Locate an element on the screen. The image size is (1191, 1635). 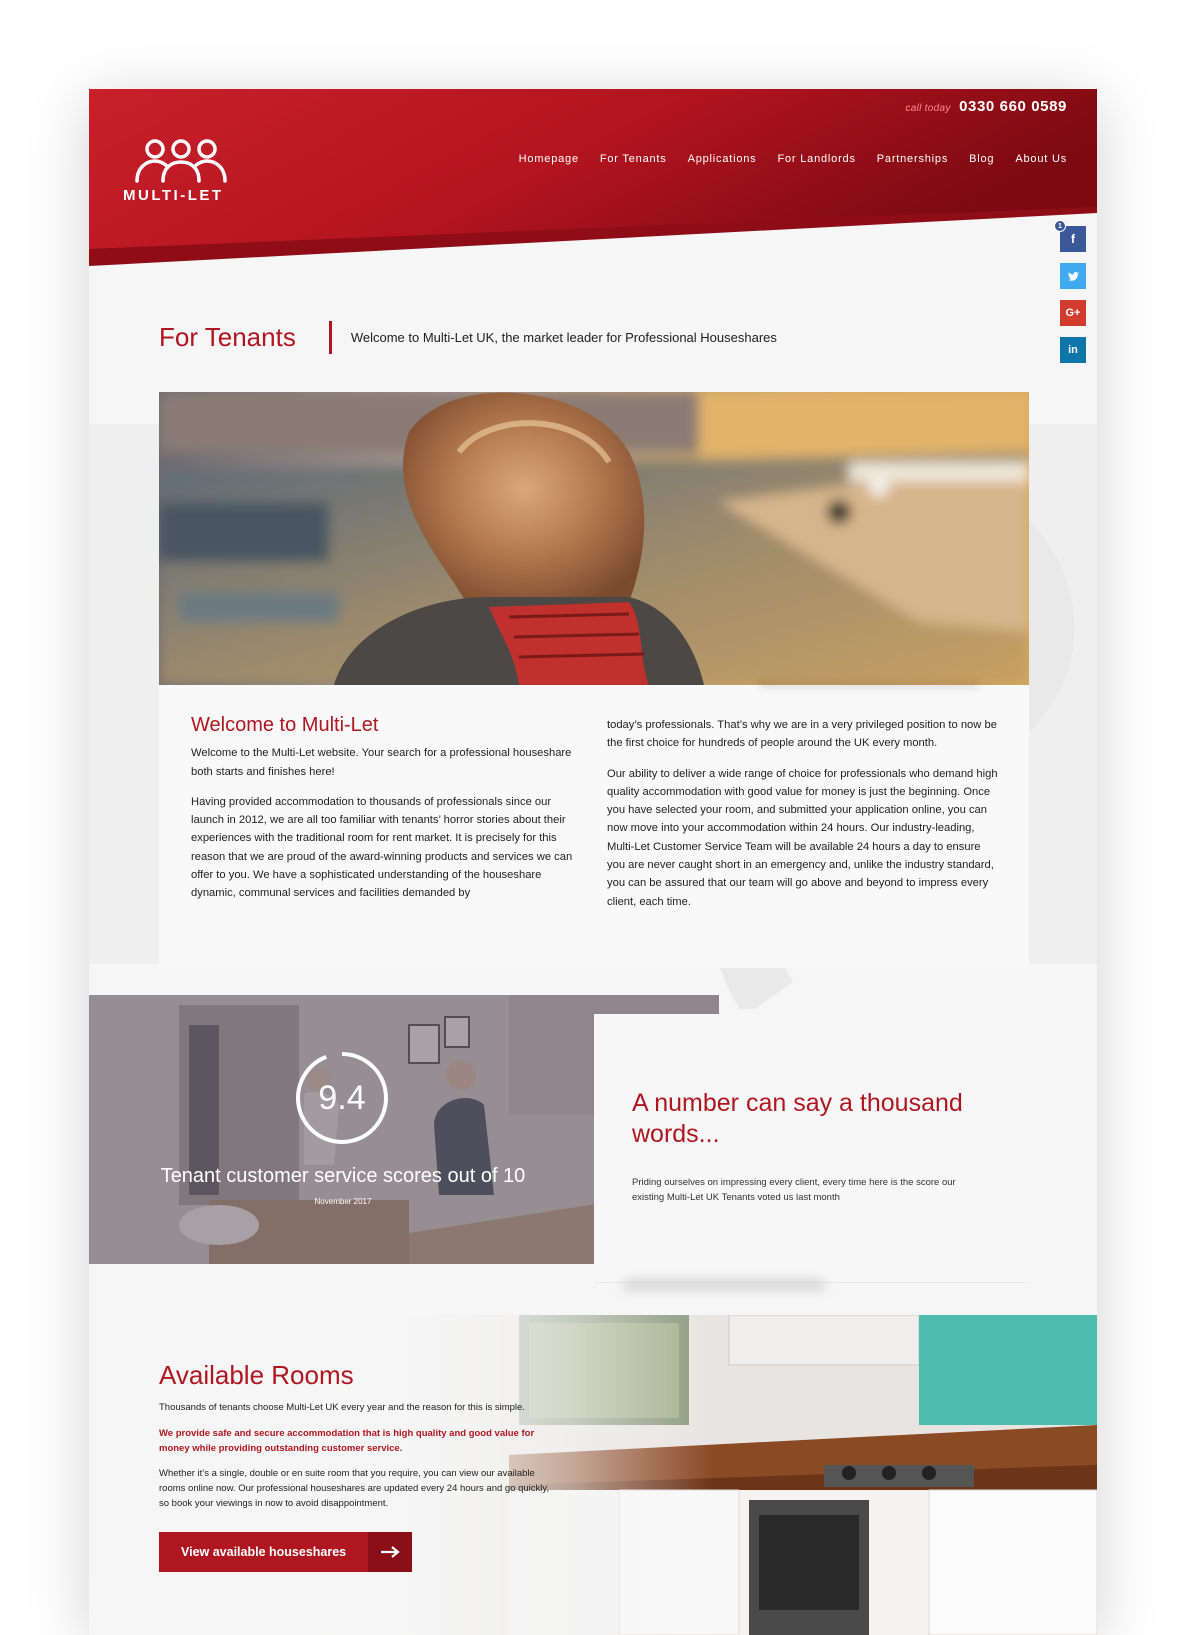
view-houseshares-label: View available houseshares is located at coordinates (264, 1552).